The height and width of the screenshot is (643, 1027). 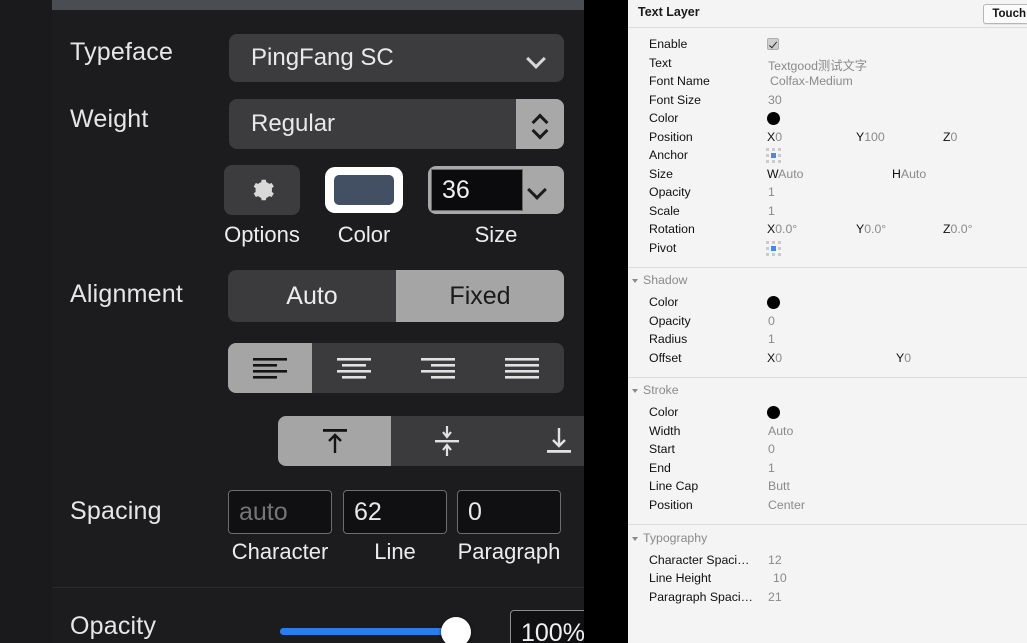 I want to click on paragraph-spacing-caption: Paragraph, so click(x=509, y=551).